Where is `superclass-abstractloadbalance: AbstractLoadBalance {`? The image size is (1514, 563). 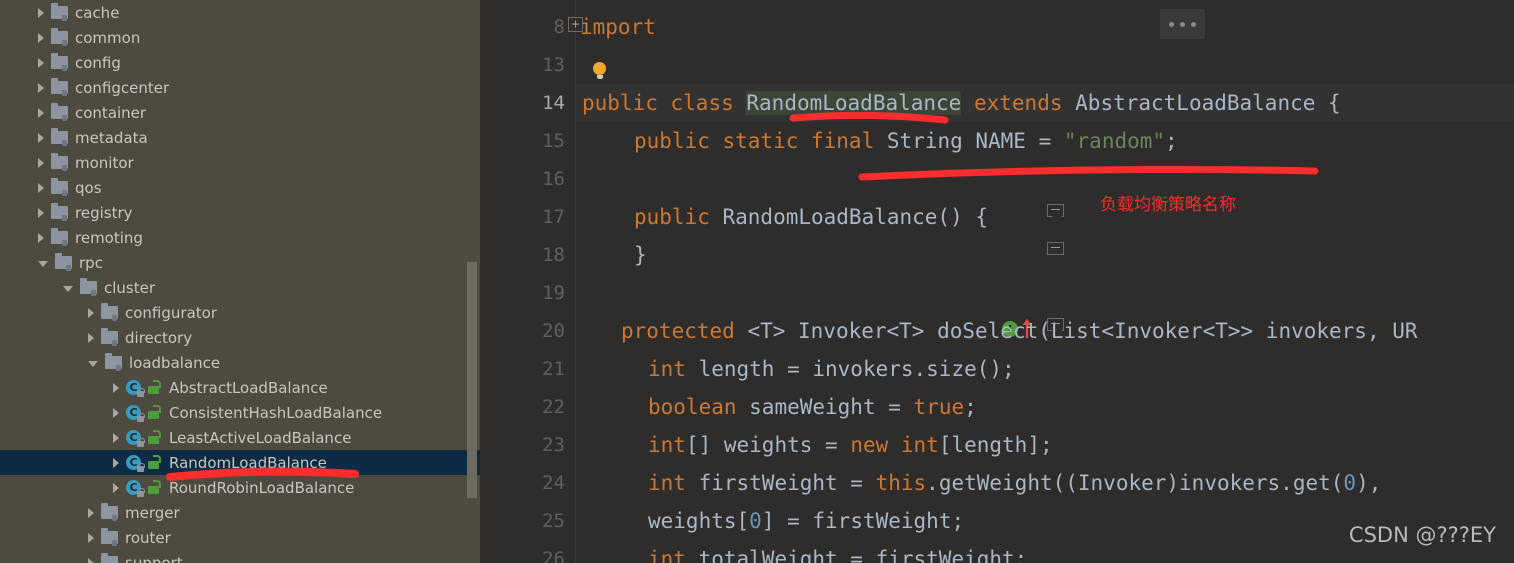 superclass-abstractloadbalance: AbstractLoadBalance { is located at coordinates (1208, 103).